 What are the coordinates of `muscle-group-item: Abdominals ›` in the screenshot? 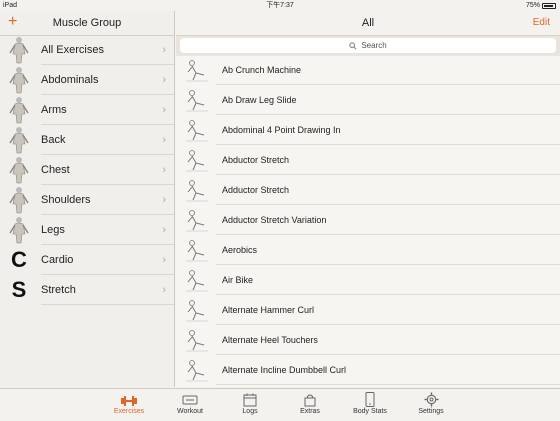 It's located at (87, 80).